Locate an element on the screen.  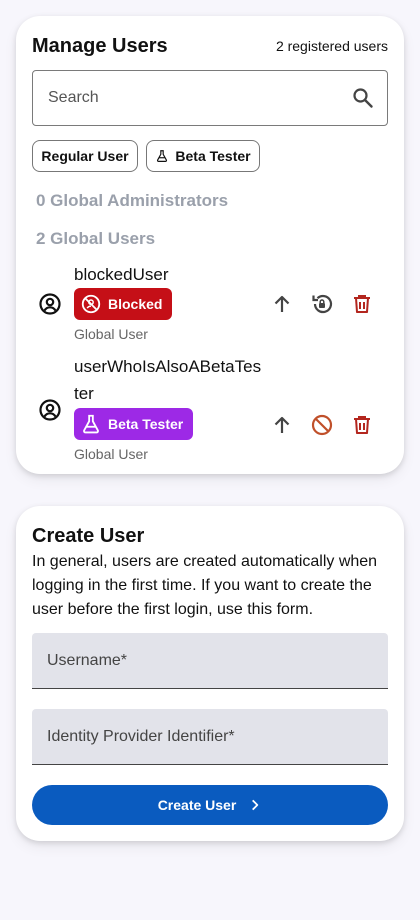
username-input is located at coordinates (212, 660).